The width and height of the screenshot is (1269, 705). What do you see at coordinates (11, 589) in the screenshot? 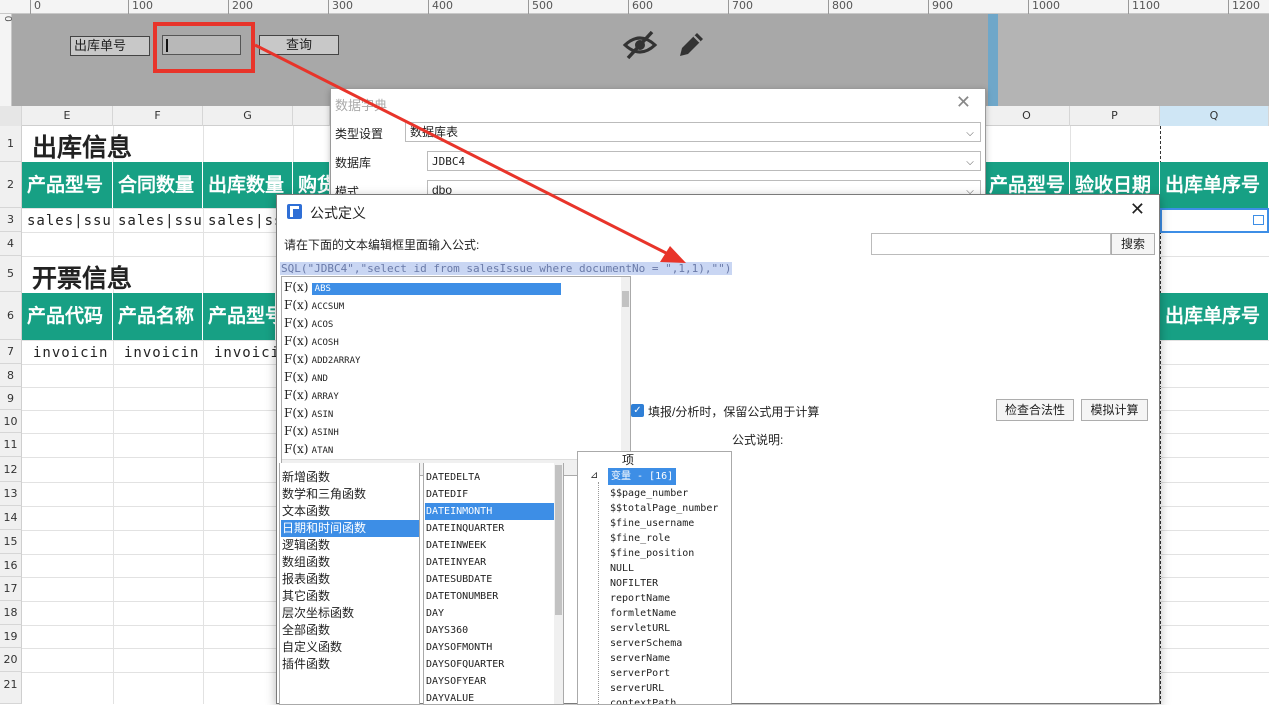
I see `row-header: 17` at bounding box center [11, 589].